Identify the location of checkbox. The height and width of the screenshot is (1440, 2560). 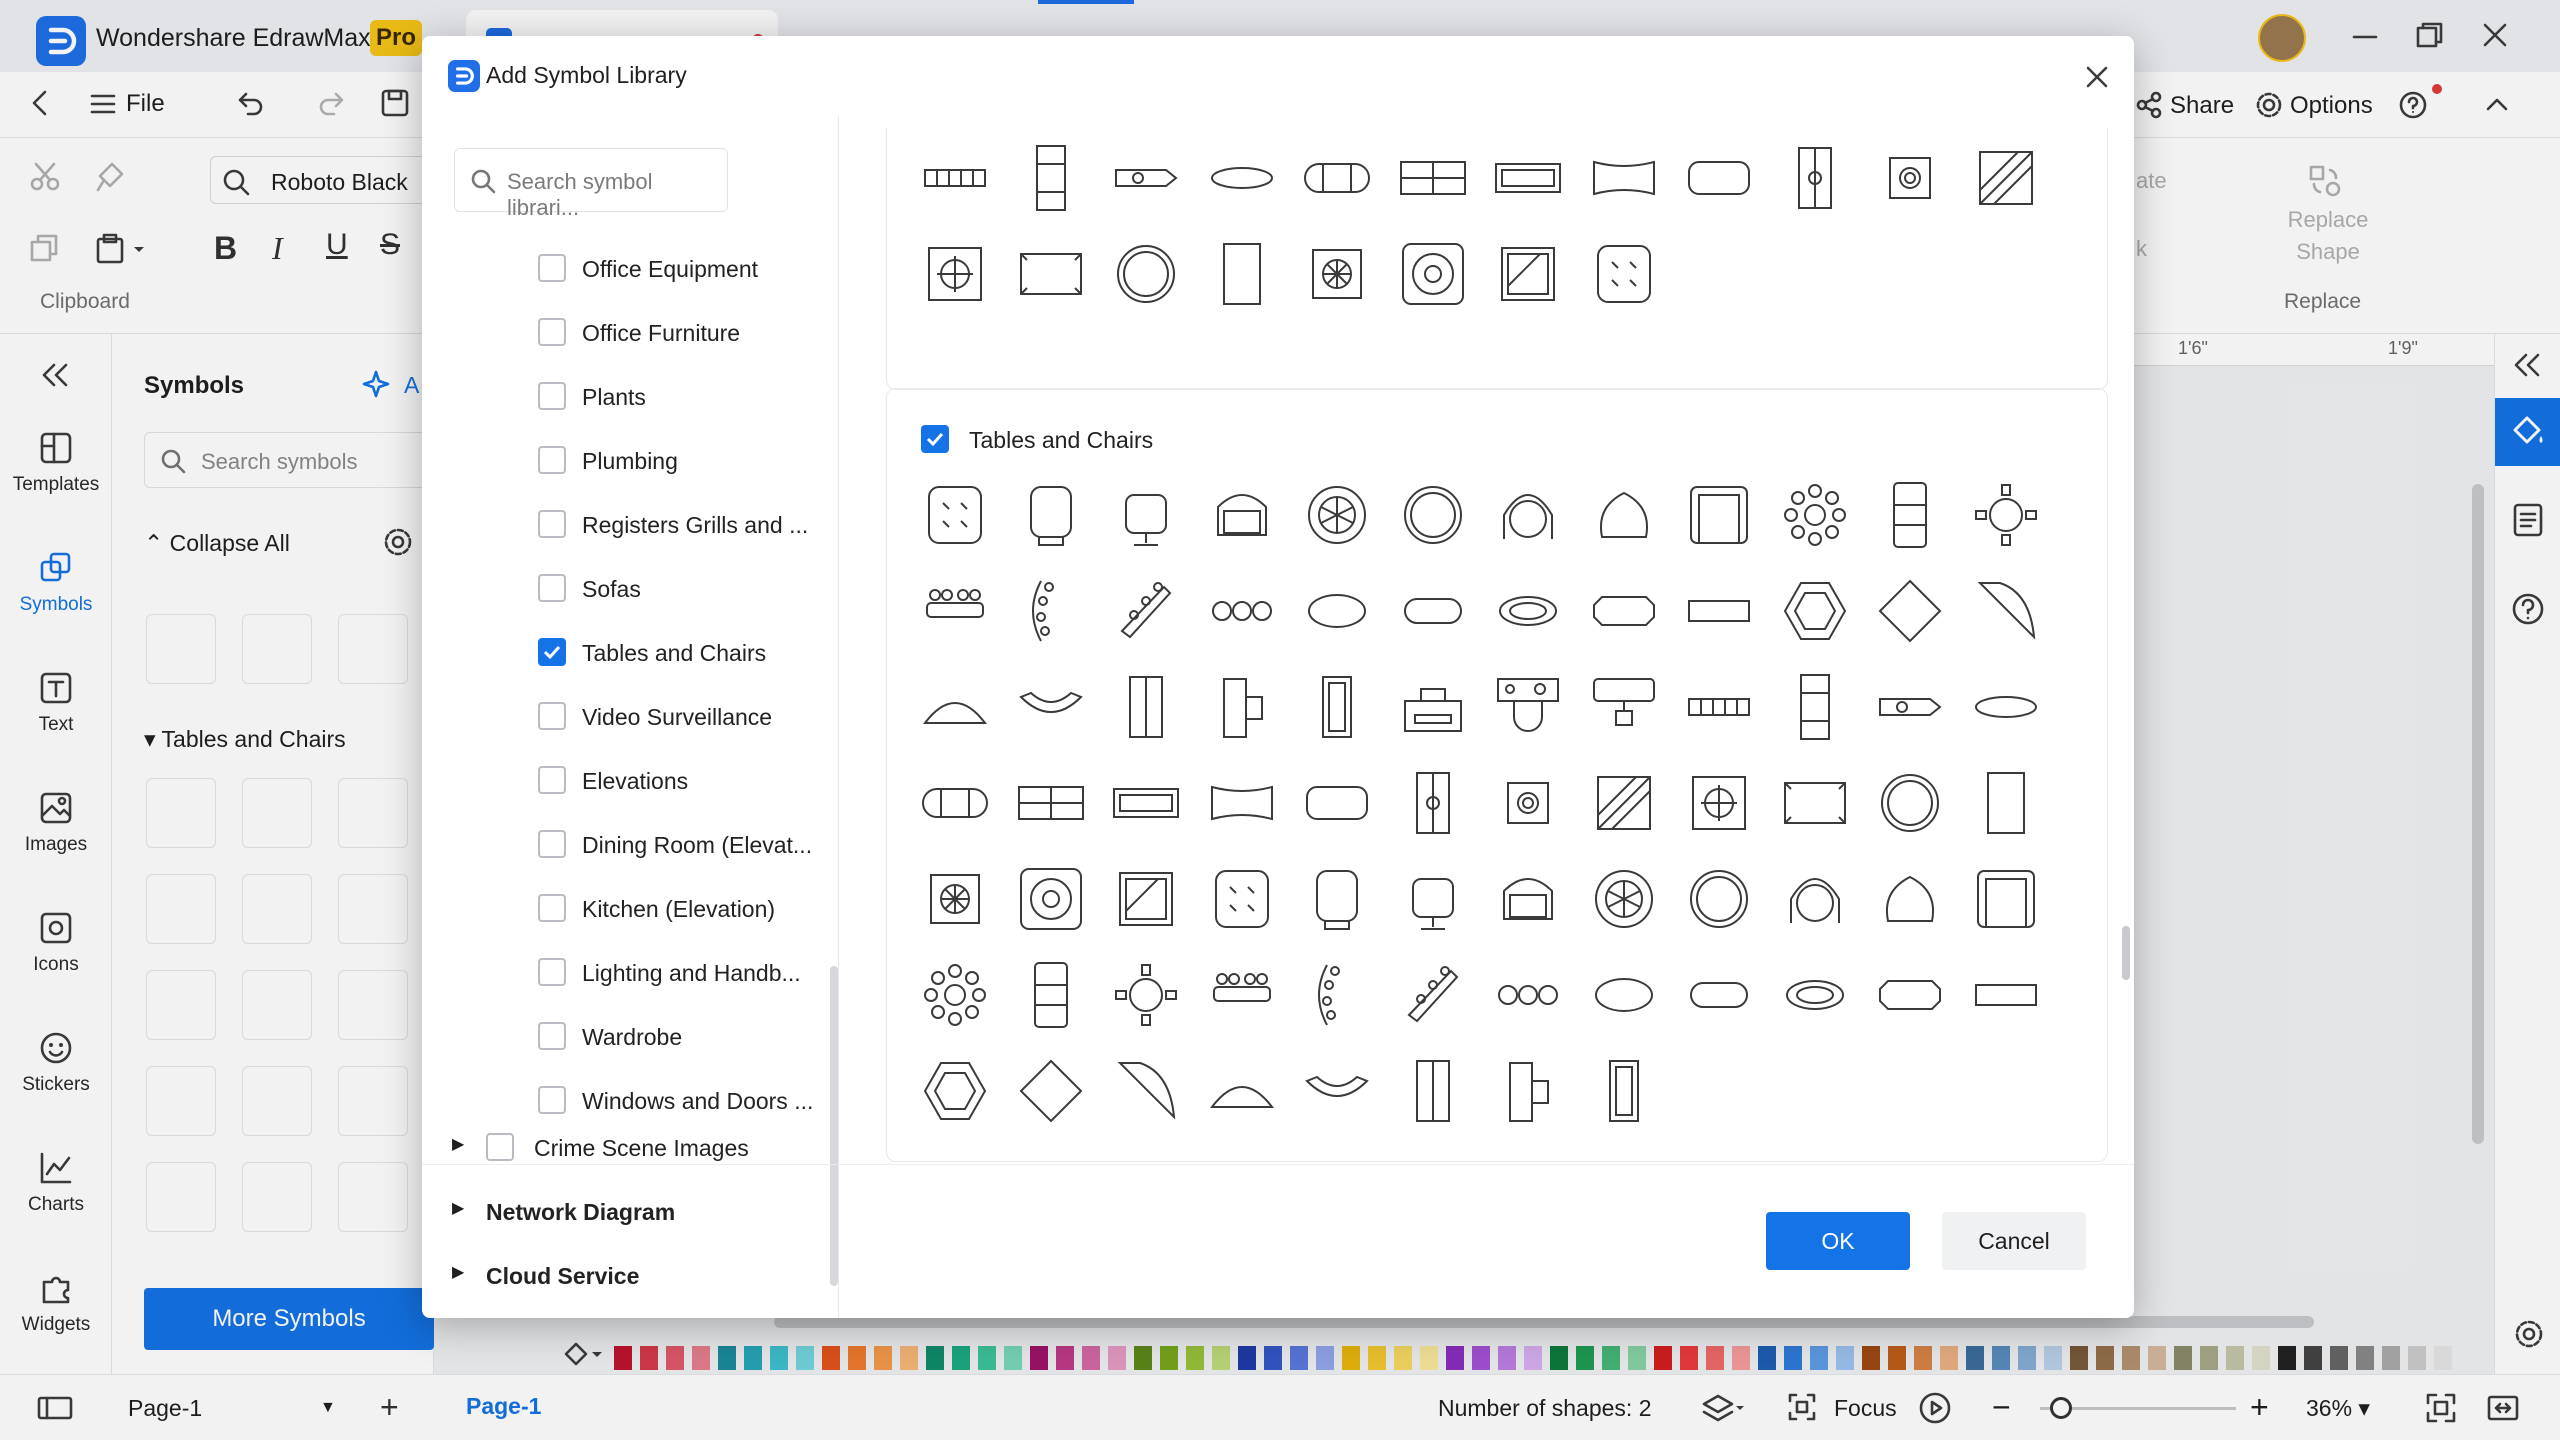
(500, 1147).